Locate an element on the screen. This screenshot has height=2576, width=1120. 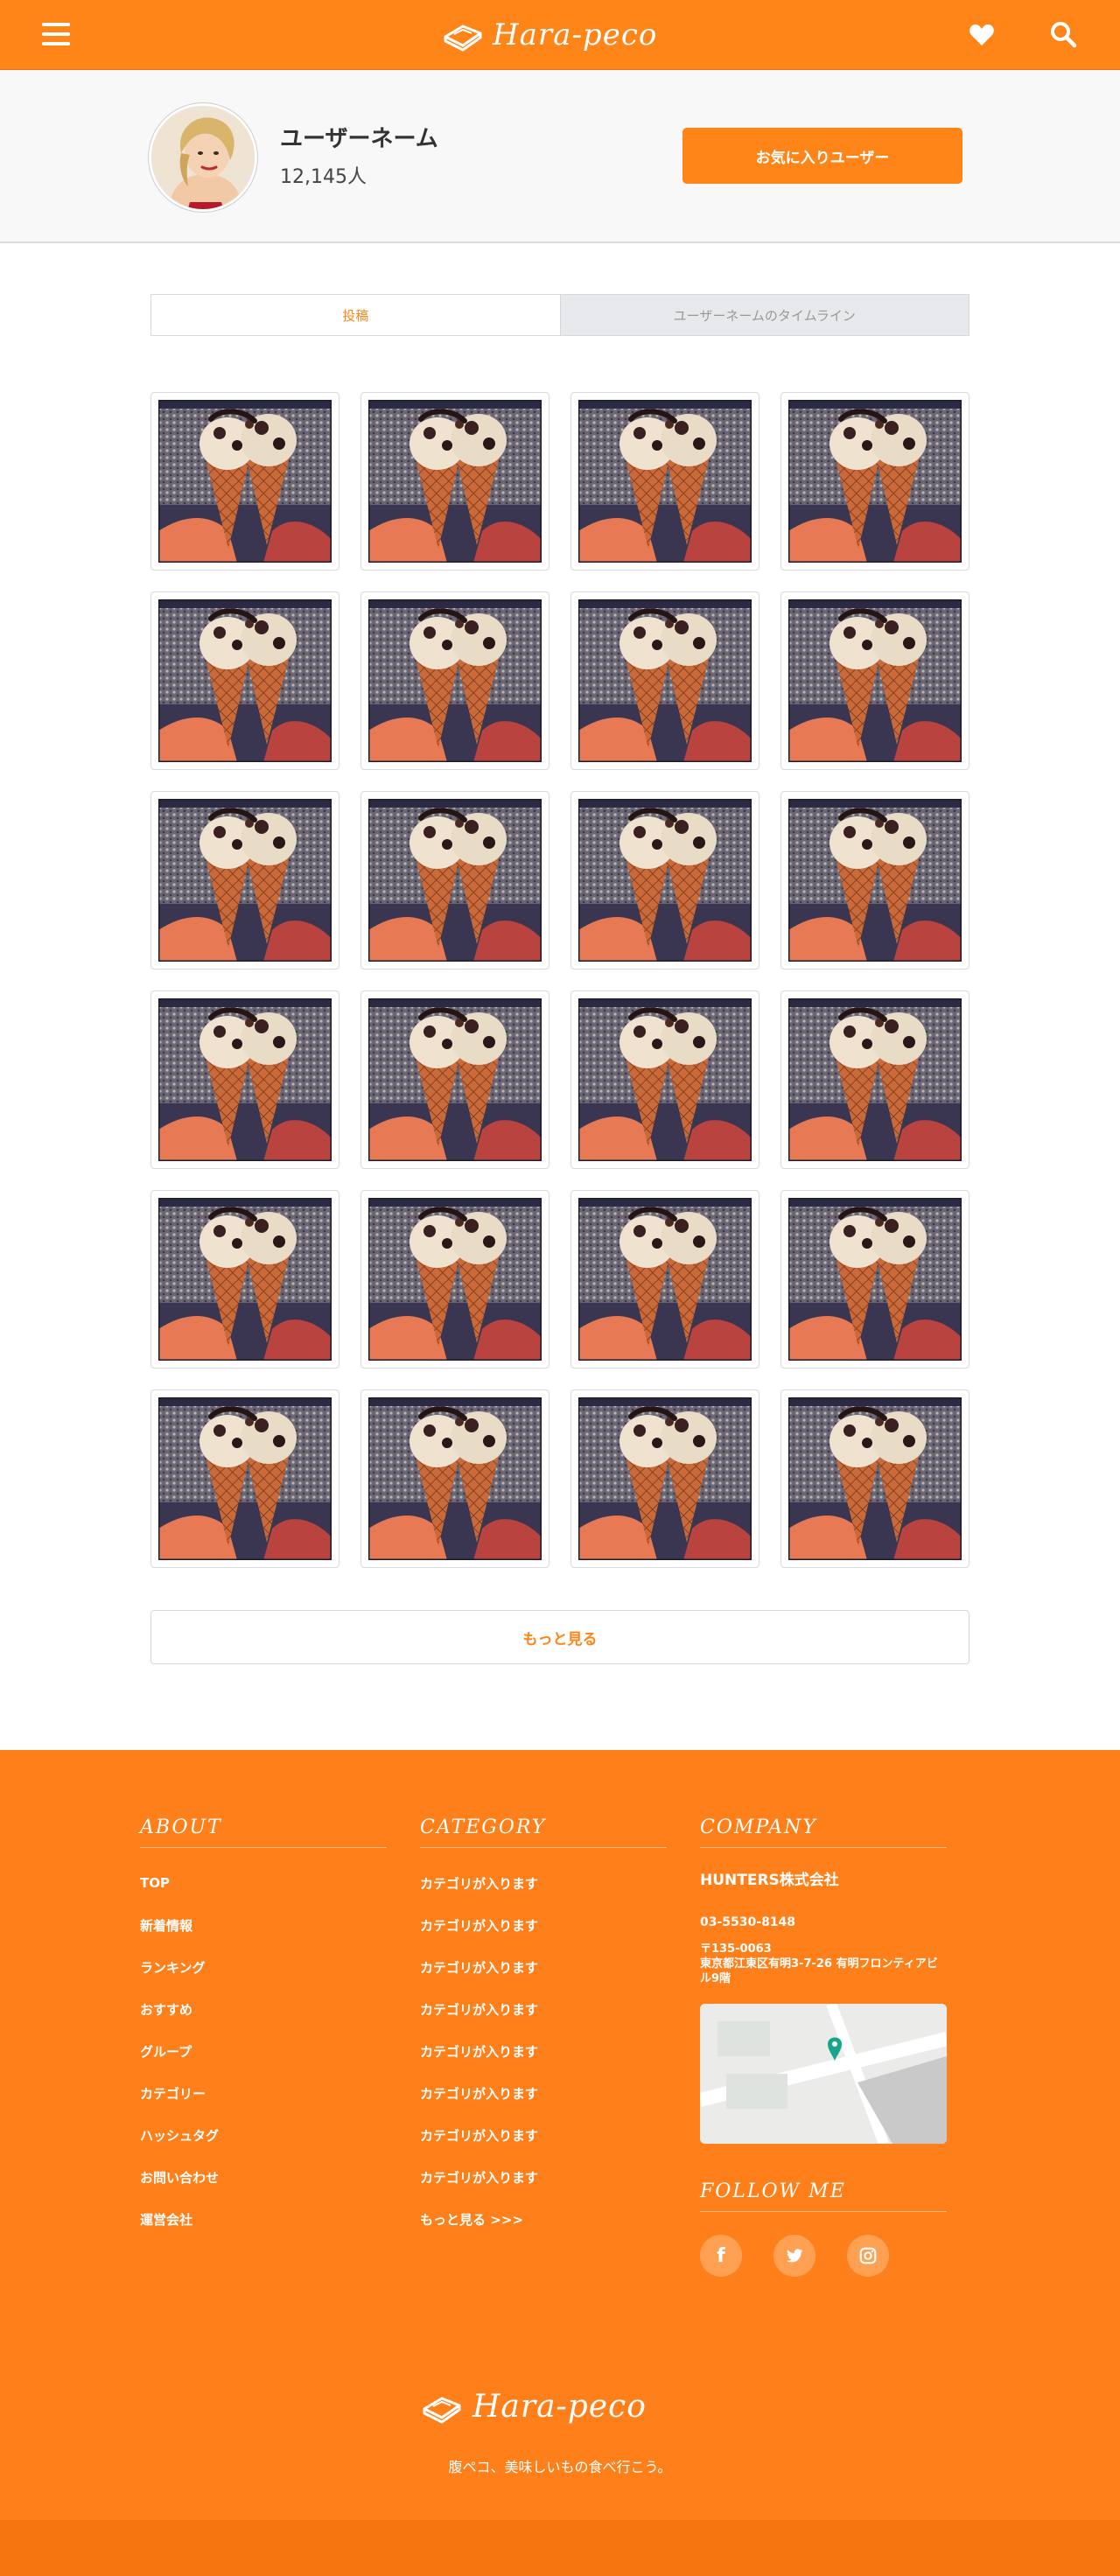
profile-section: ユーザーネーム 12,145人 お気に入りユーザー is located at coordinates (560, 156).